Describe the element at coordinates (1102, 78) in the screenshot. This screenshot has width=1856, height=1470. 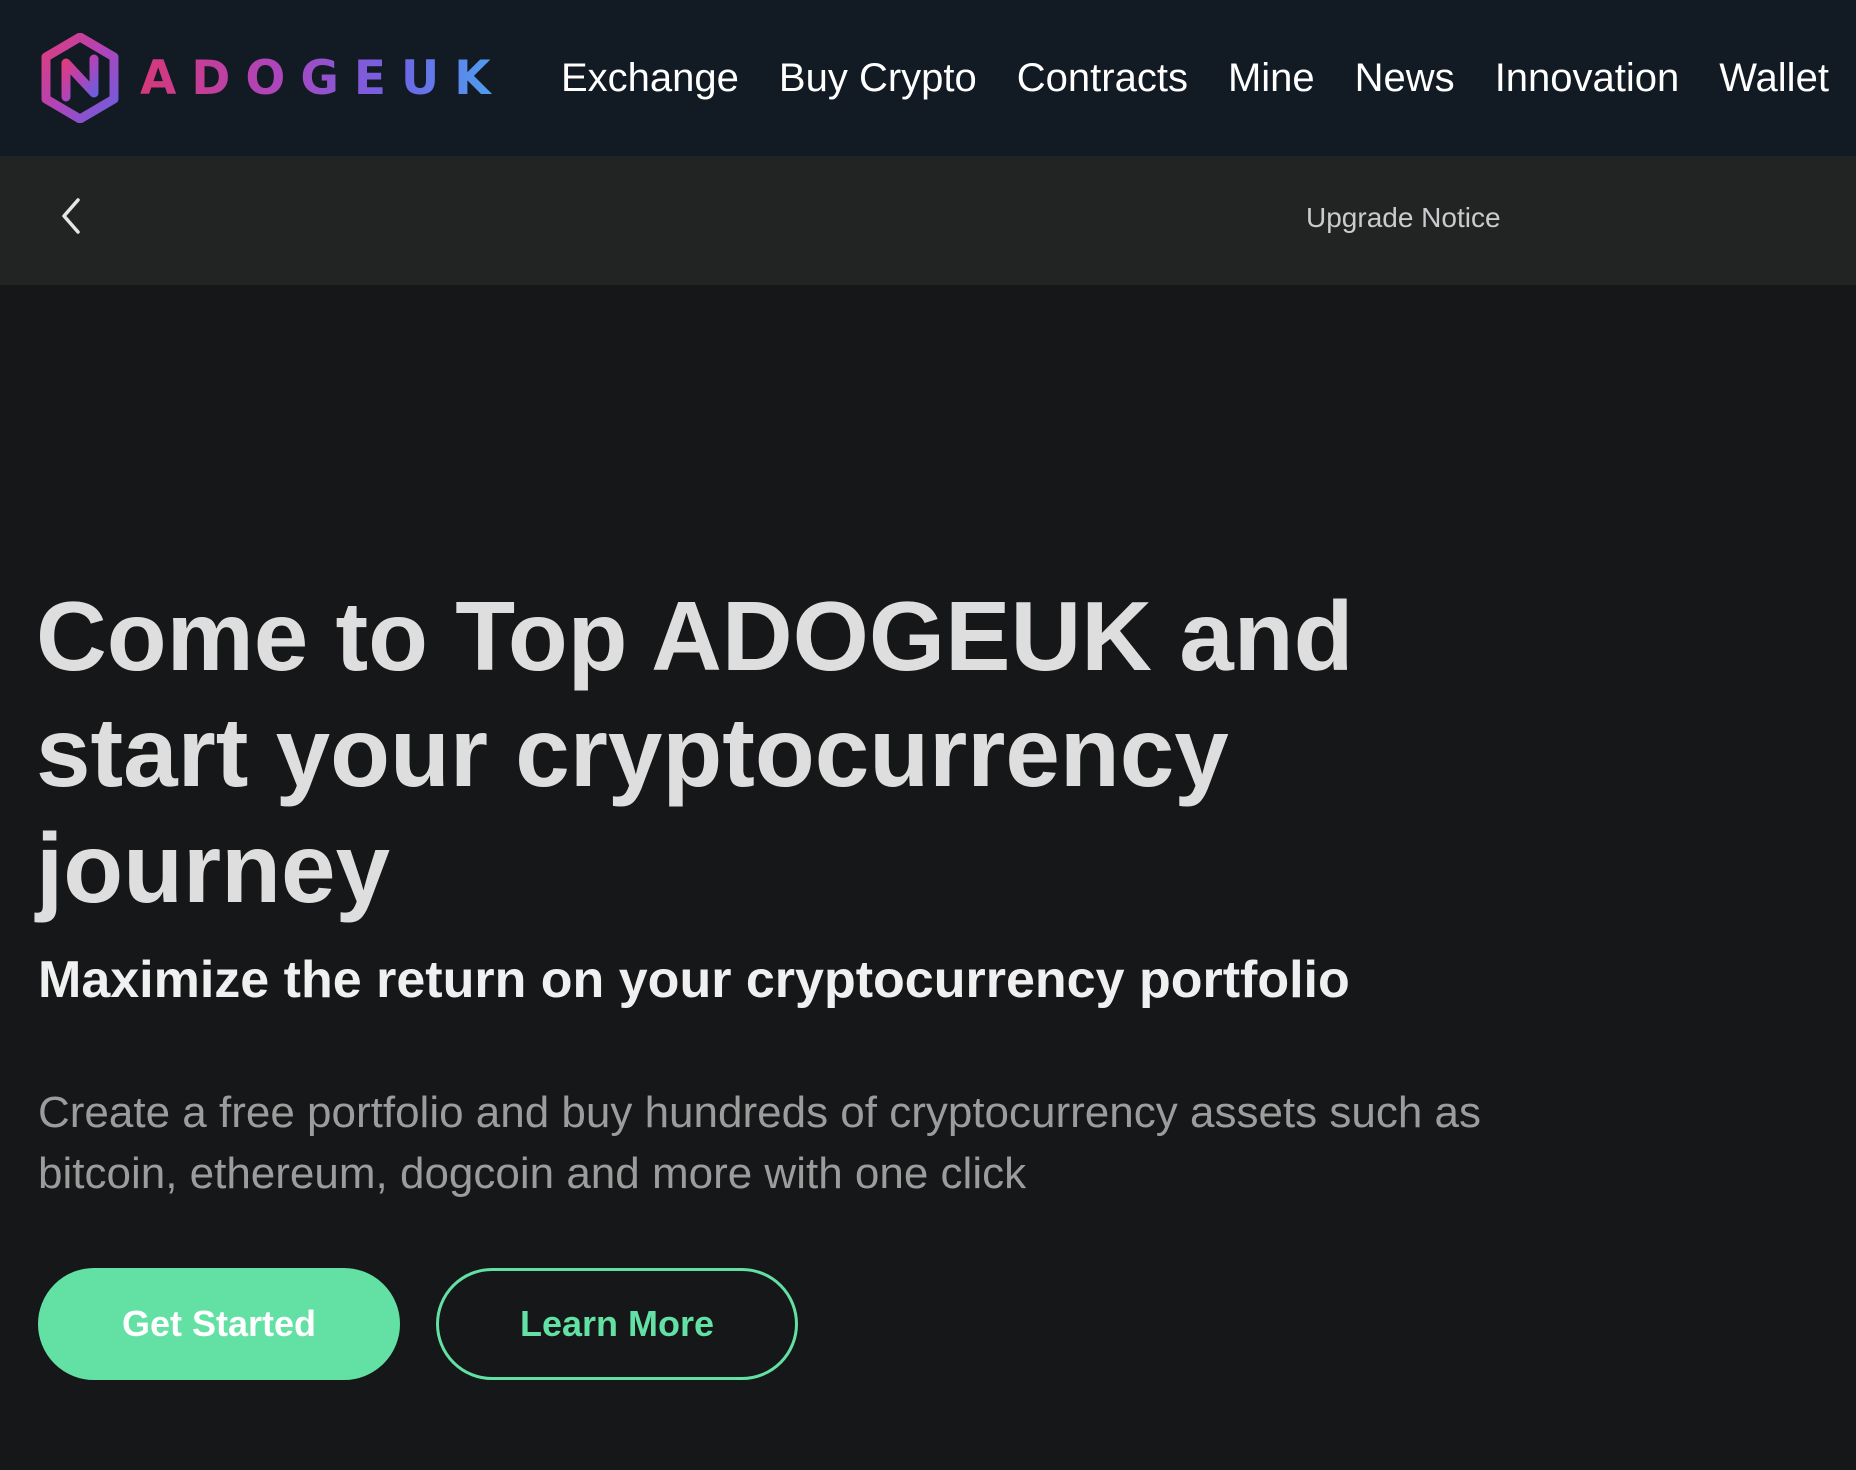
I see `nav-contracts: Contracts` at that location.